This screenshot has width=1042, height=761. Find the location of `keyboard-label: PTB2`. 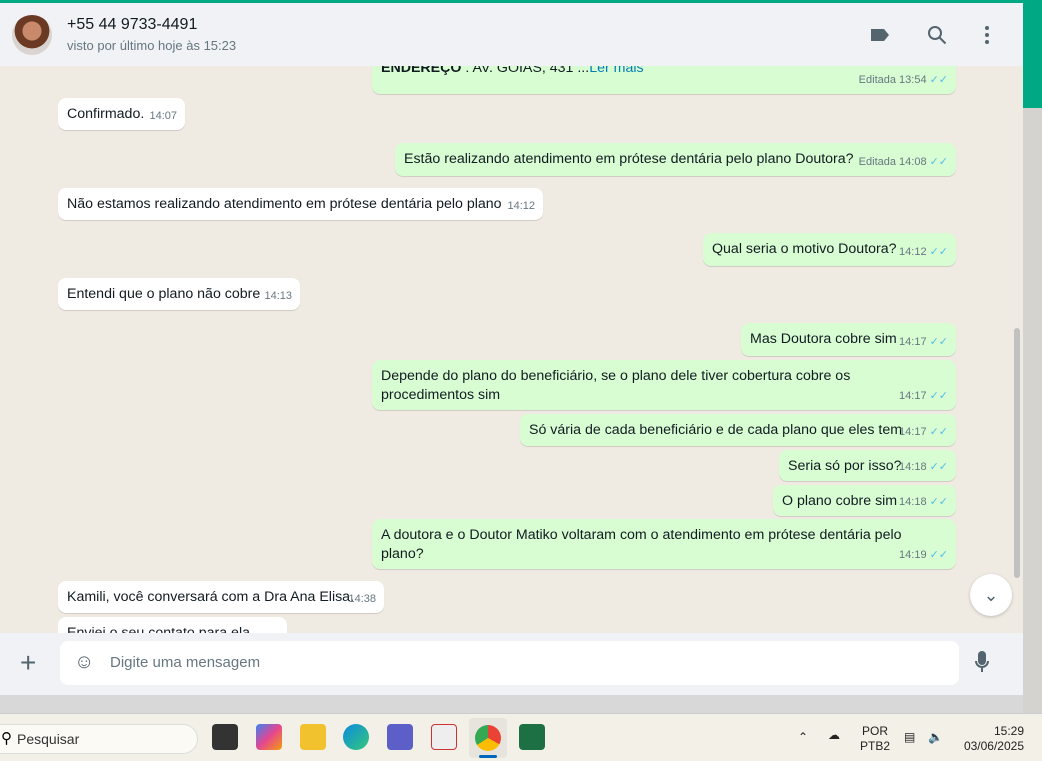

keyboard-label: PTB2 is located at coordinates (875, 746).